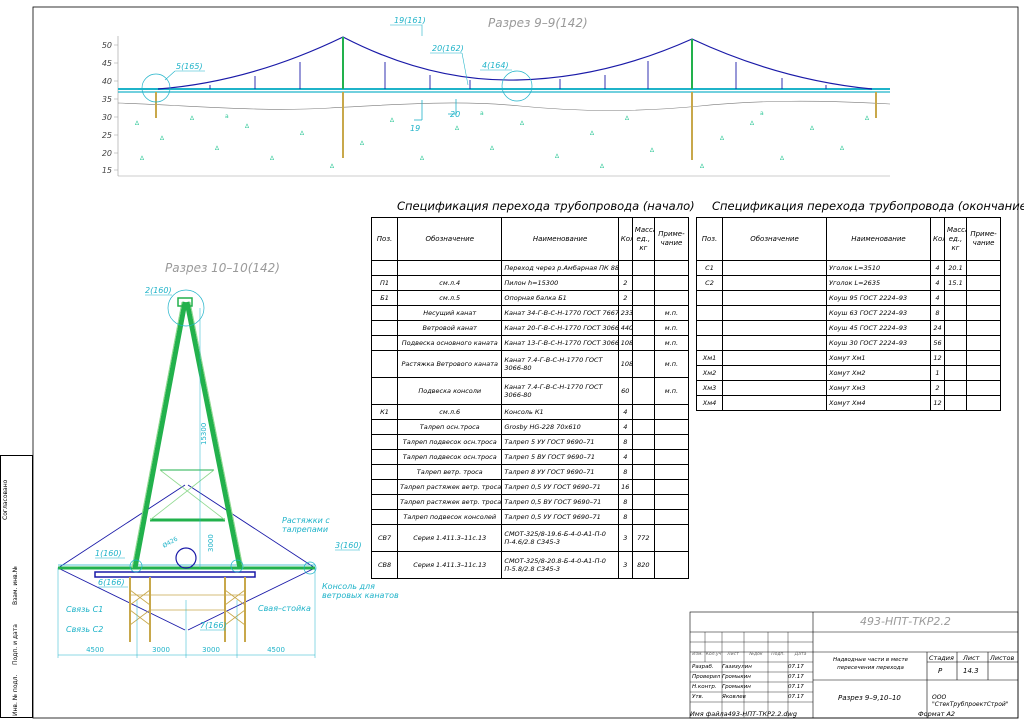 The width and height of the screenshot is (1024, 720). I want to click on table-row: Переход через р.Амбарная ПК 880, so click(530, 268).